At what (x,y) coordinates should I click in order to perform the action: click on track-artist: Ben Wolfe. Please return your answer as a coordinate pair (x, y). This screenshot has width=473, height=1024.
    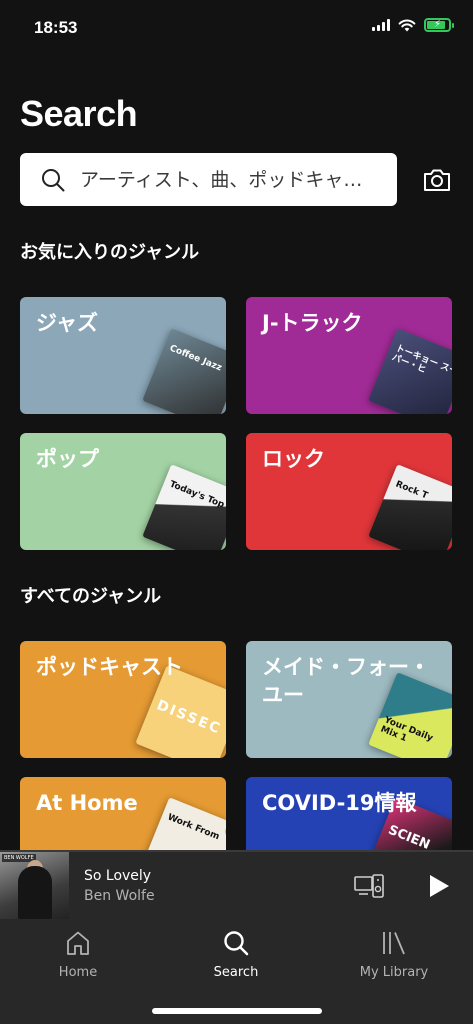
    Looking at the image, I should click on (119, 896).